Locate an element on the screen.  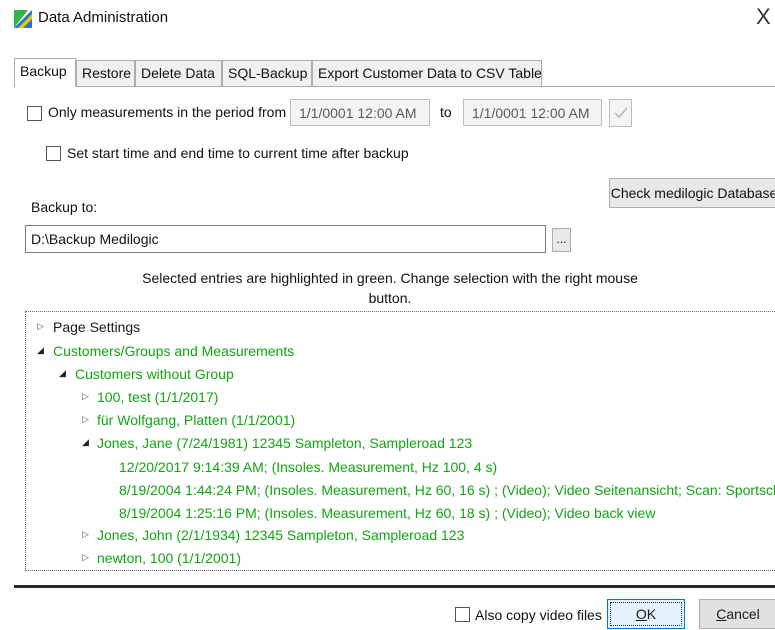
ok-button: OK is located at coordinates (646, 614).